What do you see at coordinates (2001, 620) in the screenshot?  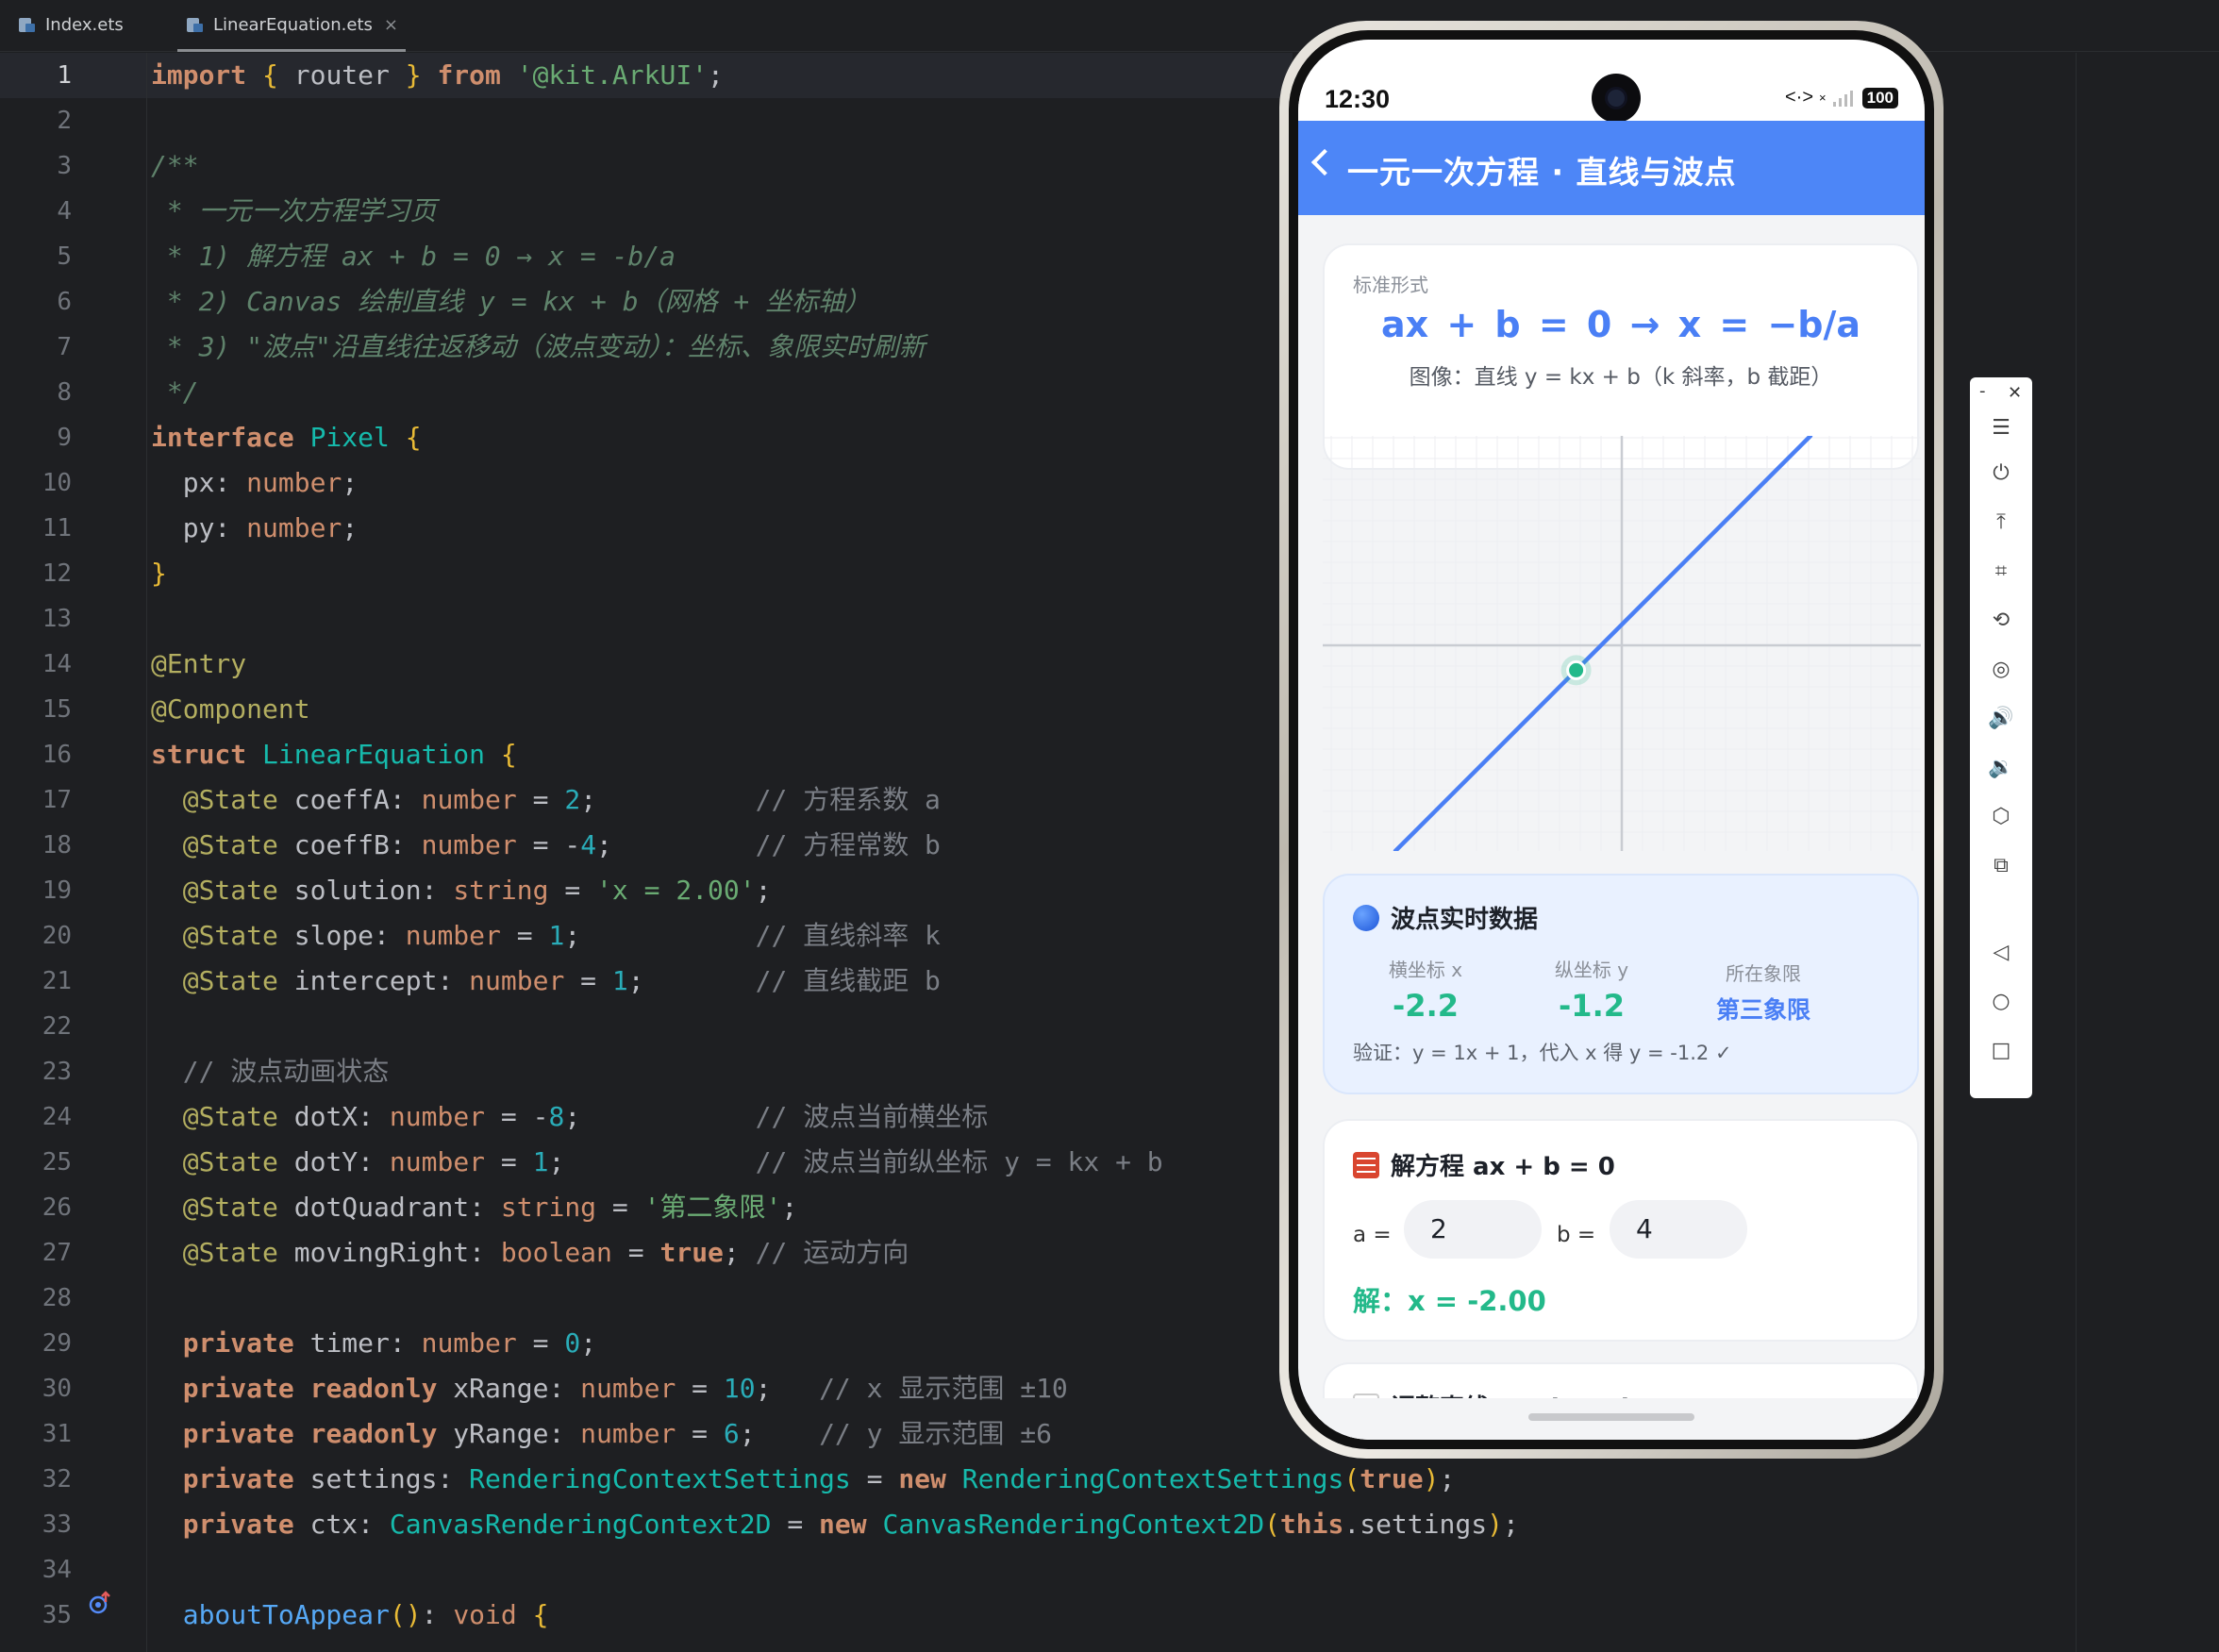 I see `rotate-icon: ⟲` at bounding box center [2001, 620].